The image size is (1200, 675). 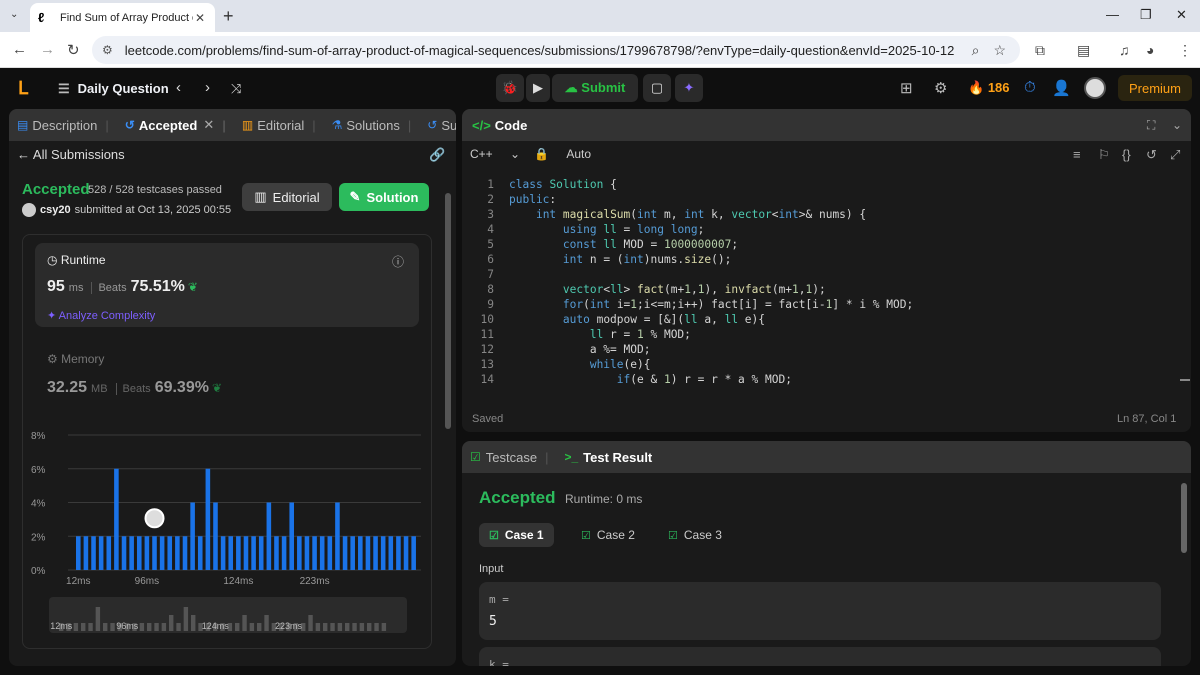 I want to click on daily-question-link: ☰ Daily Question, so click(x=113, y=89).